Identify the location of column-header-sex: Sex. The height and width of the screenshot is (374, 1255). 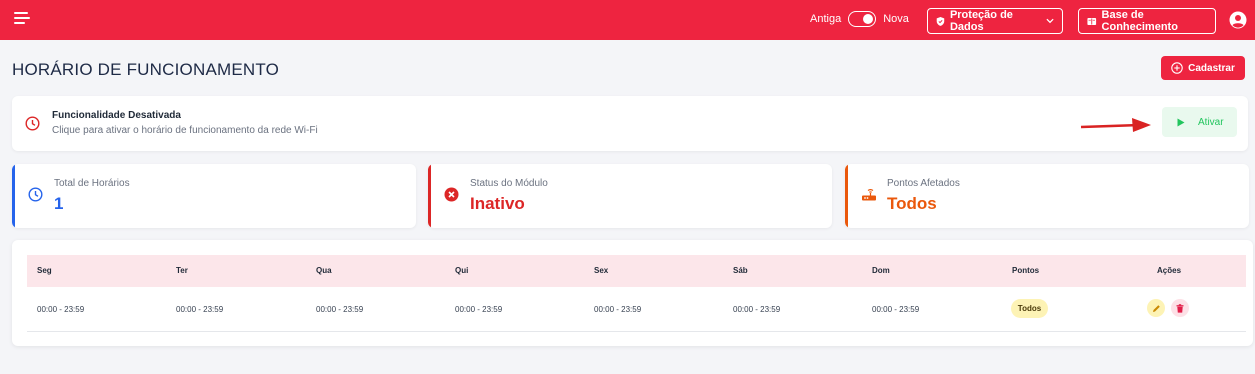
(601, 270).